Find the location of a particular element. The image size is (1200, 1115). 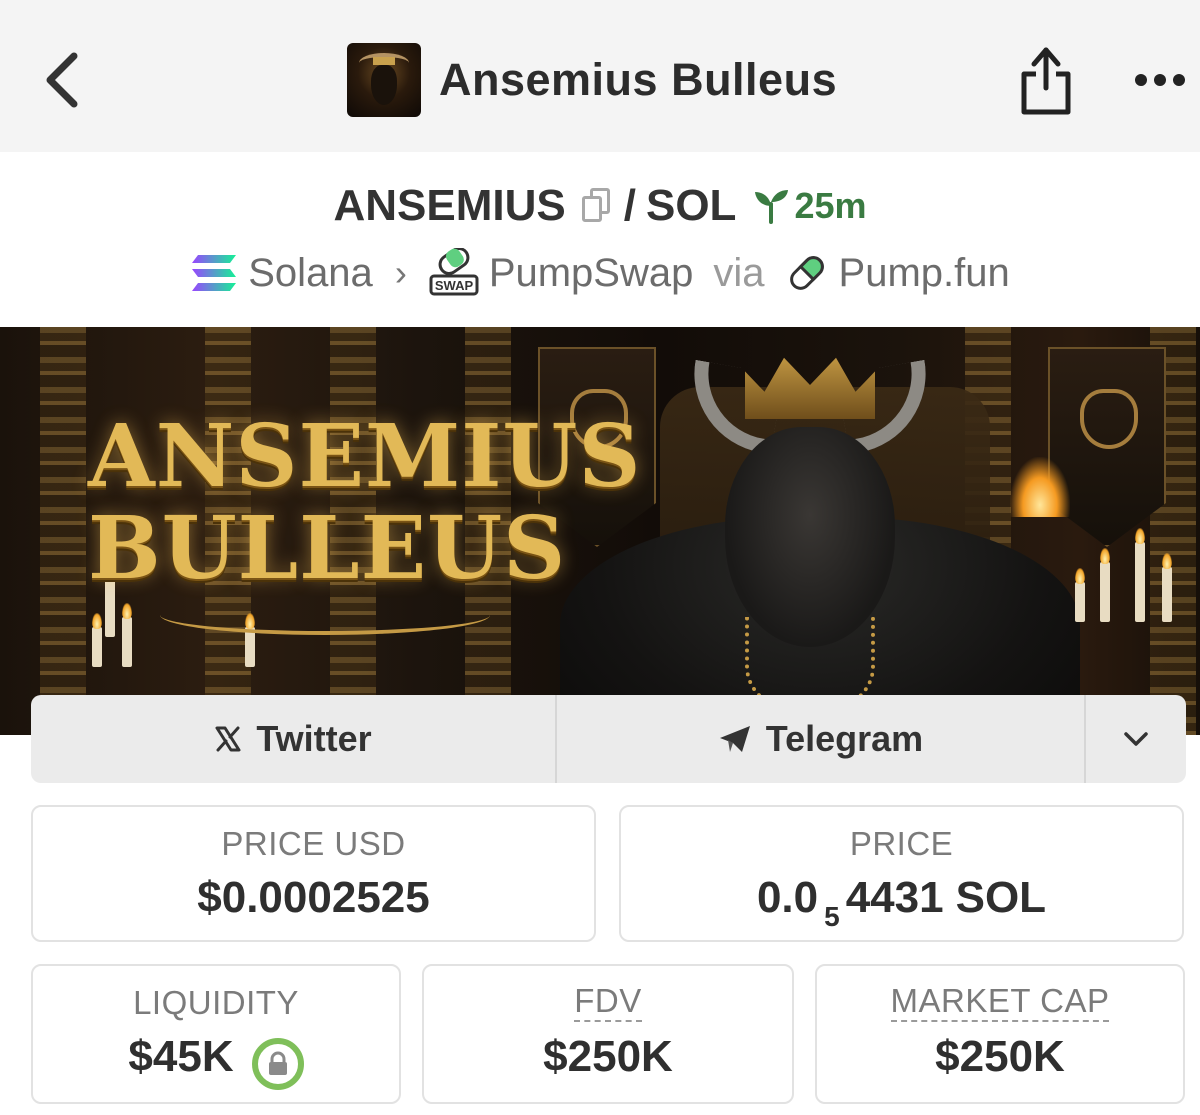

banner-title-line-1: ANSEMIUS is located at coordinates (365, 456).